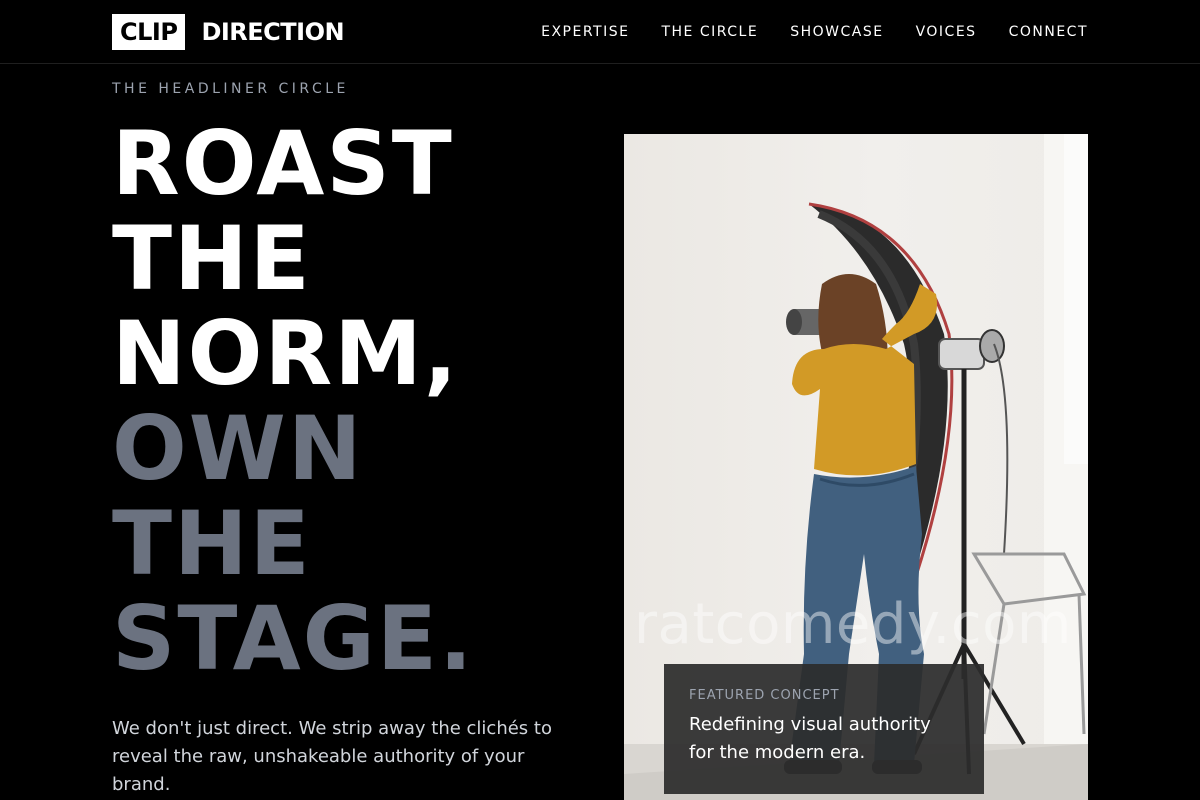  Describe the element at coordinates (853, 624) in the screenshot. I see `watermark: ratcomedy.com` at that location.